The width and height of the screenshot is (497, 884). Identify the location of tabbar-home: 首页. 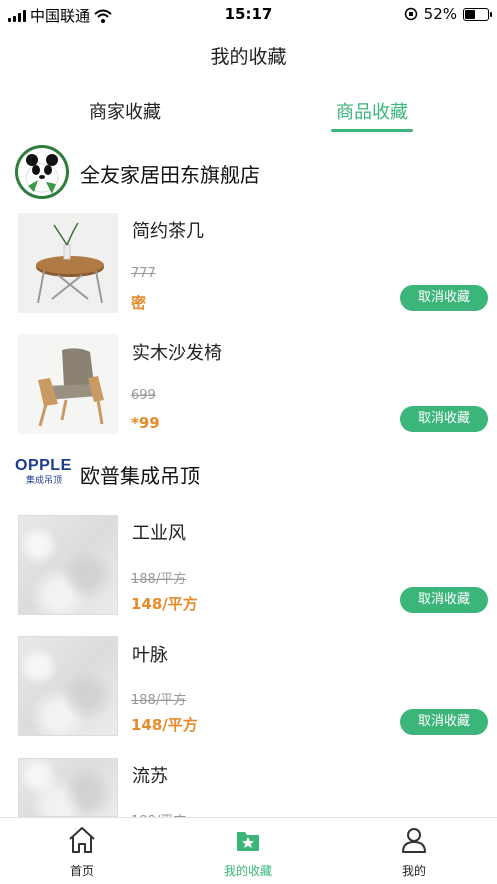
(82, 852).